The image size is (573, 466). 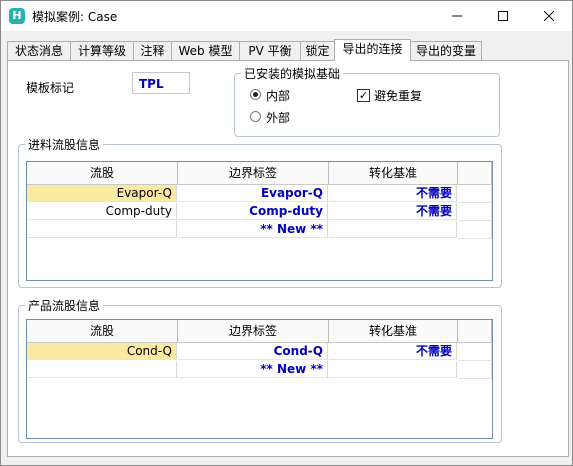 I want to click on table-row: Cond-Q Cond-Q 不需要, so click(x=259, y=352).